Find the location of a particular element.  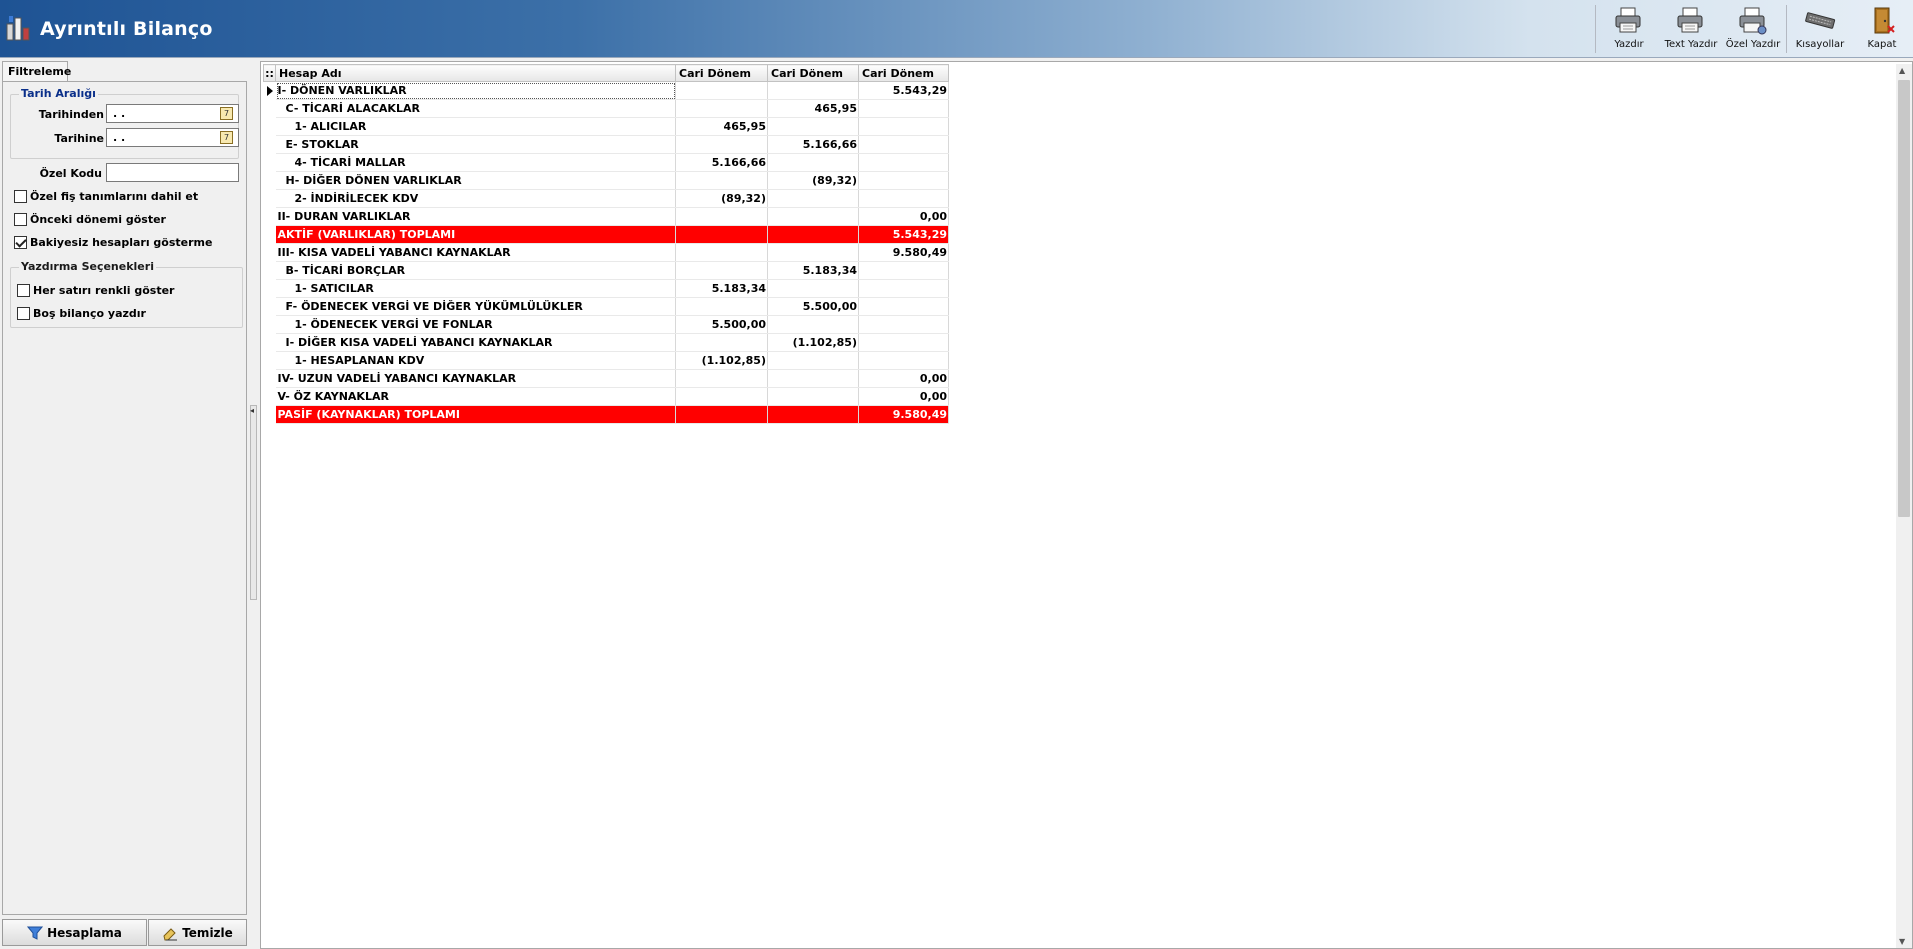

include-special-vouchers-checkbox: Özel fiş tanımlarını dahil et is located at coordinates (106, 196).